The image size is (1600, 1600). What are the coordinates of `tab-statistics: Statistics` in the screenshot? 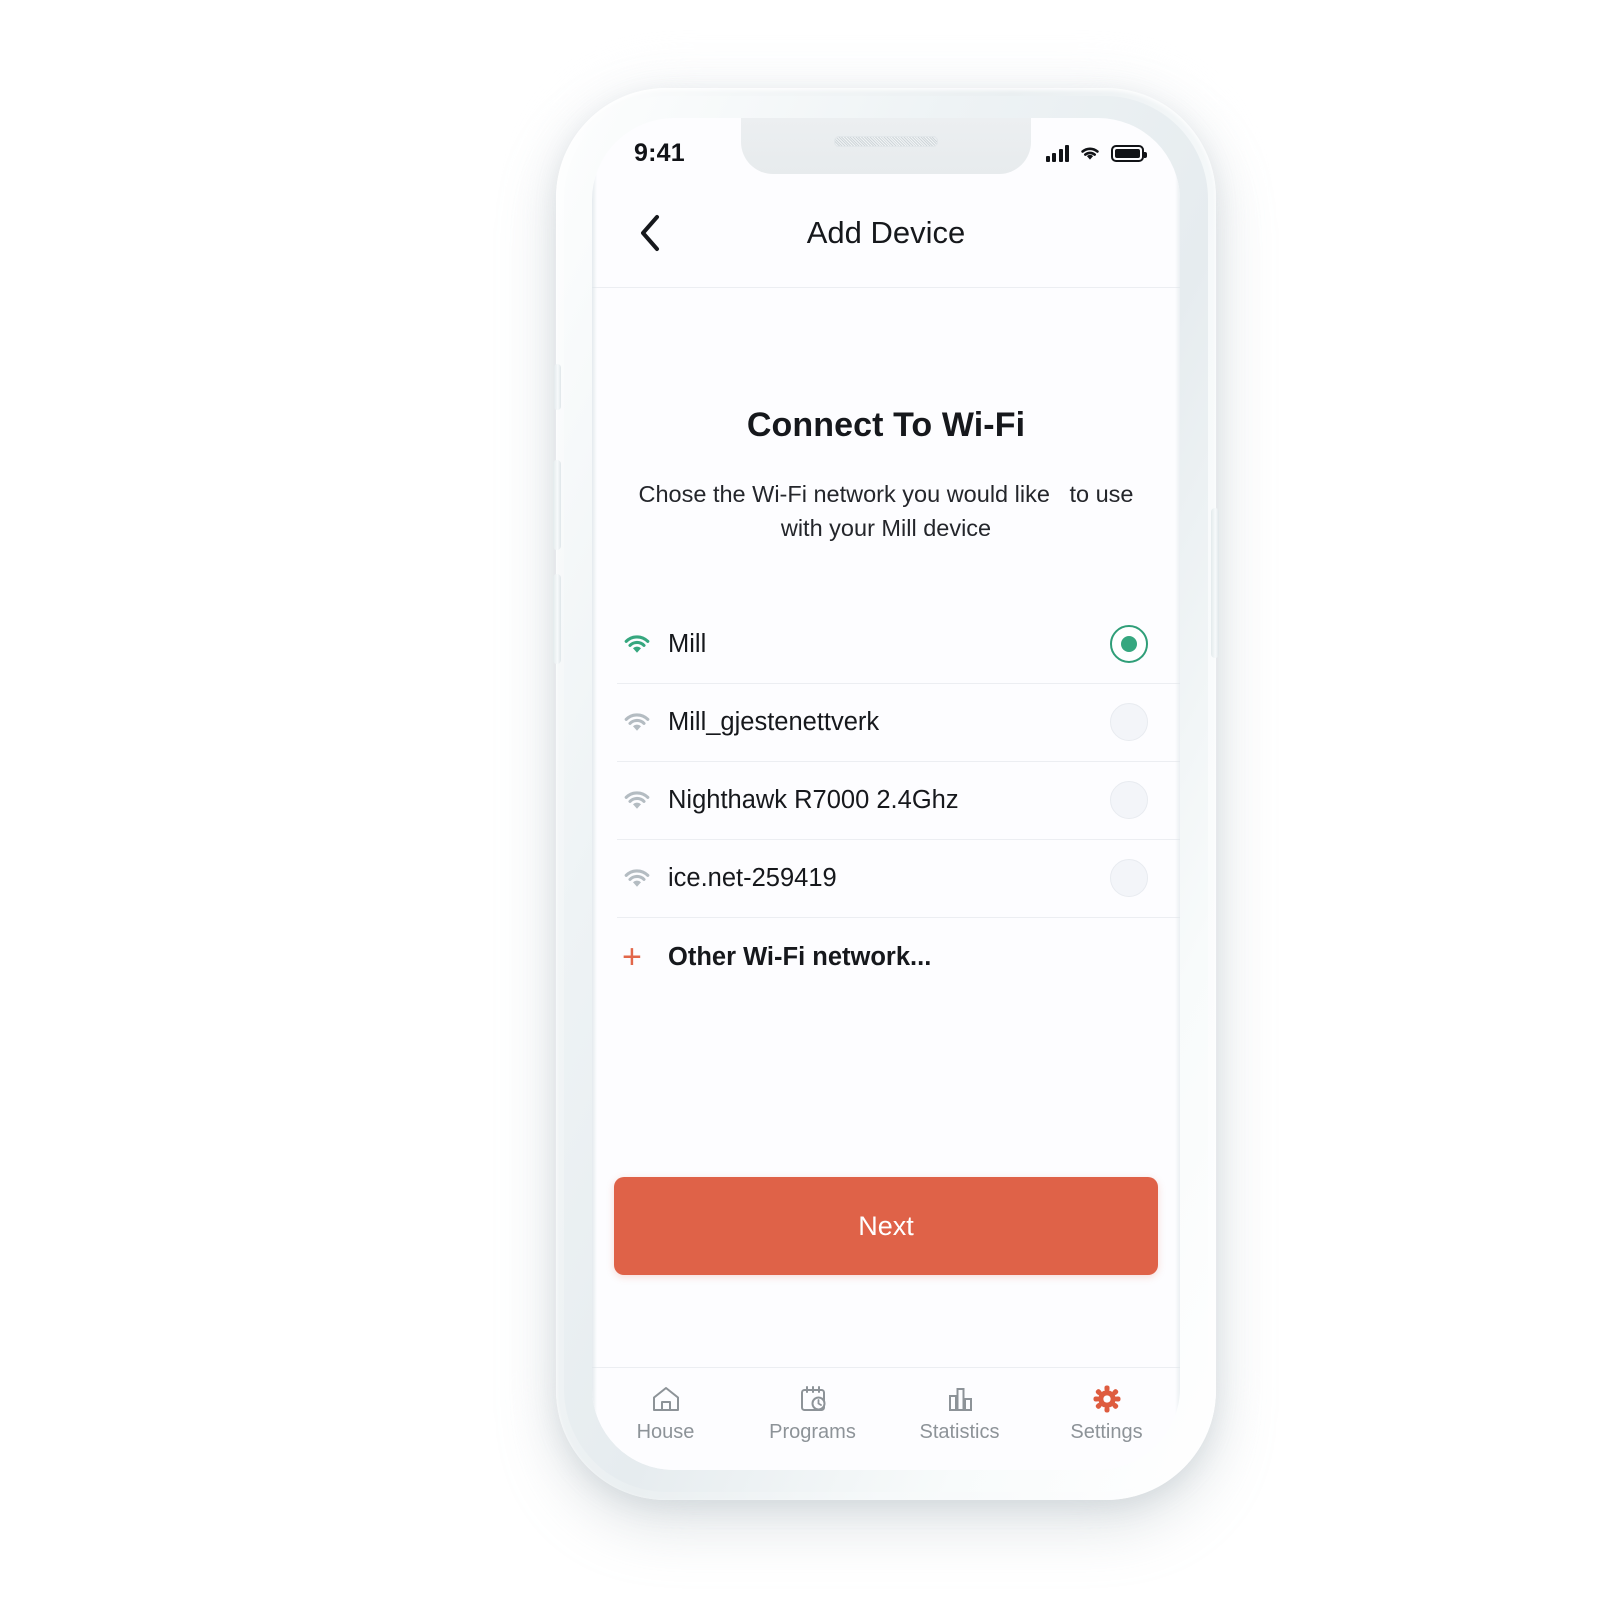 It's located at (959, 1414).